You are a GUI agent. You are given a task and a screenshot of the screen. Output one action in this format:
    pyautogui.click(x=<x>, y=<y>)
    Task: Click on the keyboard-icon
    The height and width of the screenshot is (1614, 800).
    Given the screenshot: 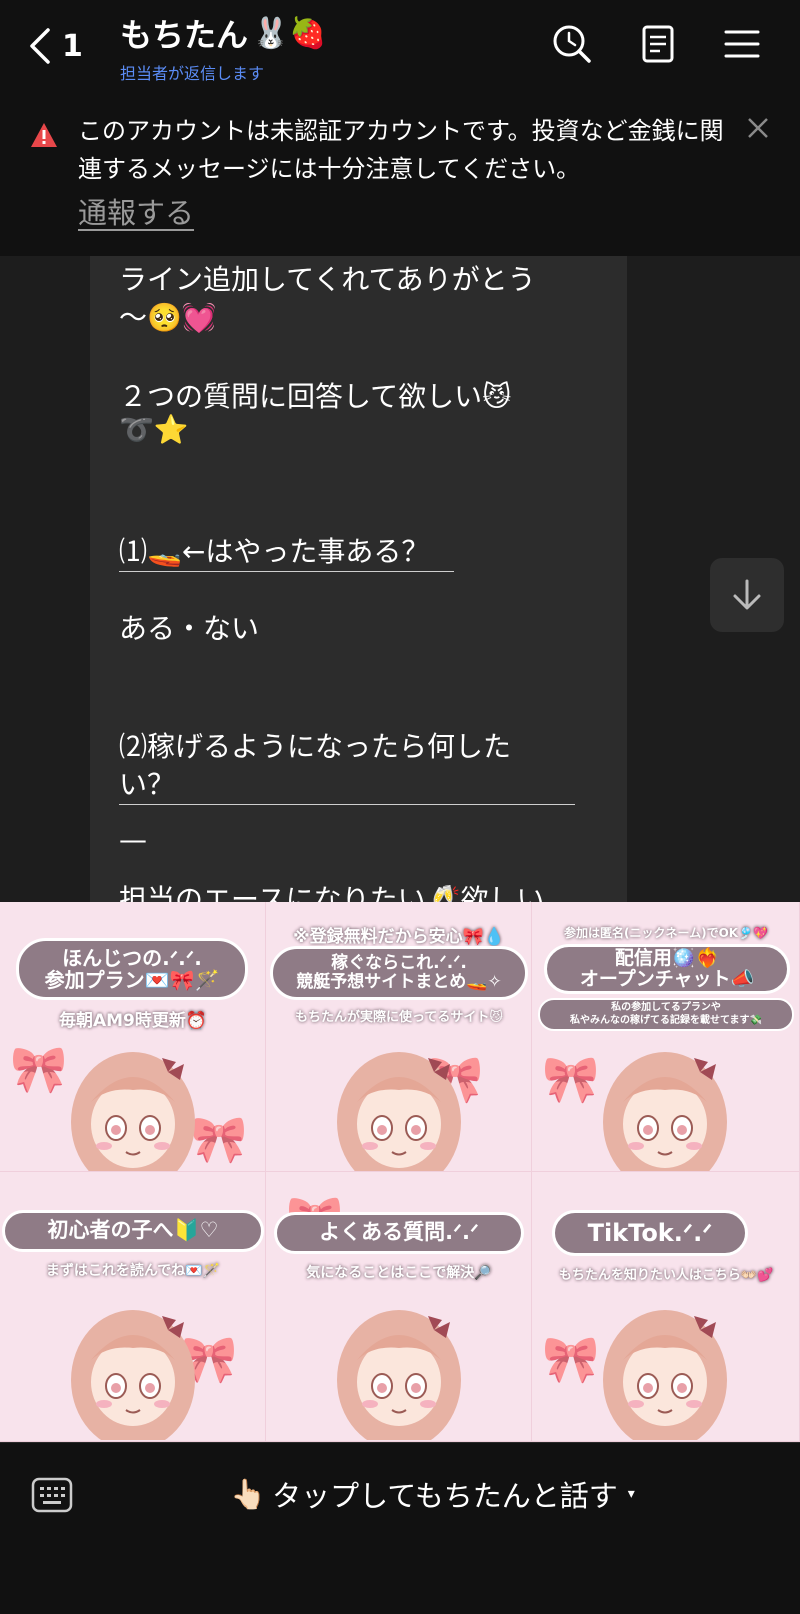 What is the action you would take?
    pyautogui.click(x=52, y=1495)
    